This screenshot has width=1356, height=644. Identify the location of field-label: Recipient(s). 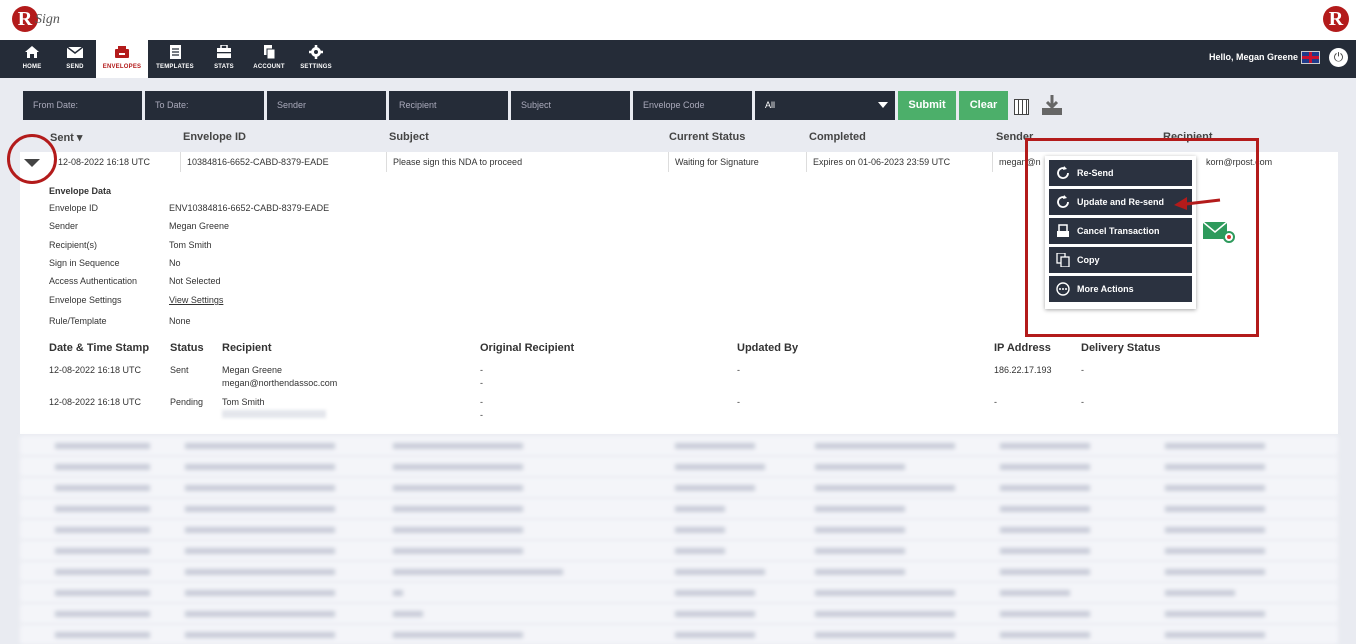
(73, 245).